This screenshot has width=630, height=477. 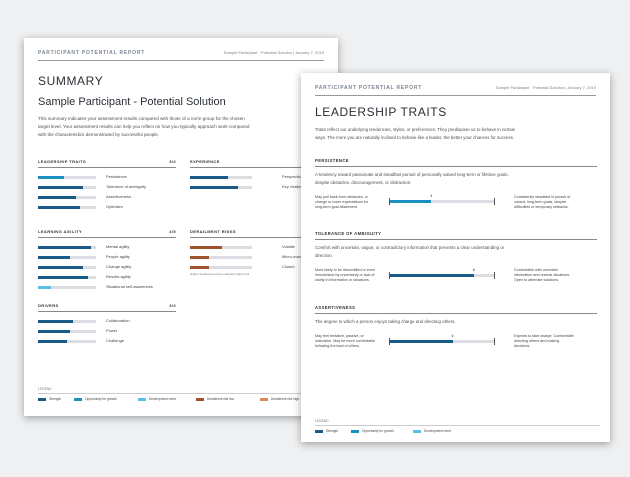 What do you see at coordinates (431, 196) in the screenshot?
I see `scale-score: 4` at bounding box center [431, 196].